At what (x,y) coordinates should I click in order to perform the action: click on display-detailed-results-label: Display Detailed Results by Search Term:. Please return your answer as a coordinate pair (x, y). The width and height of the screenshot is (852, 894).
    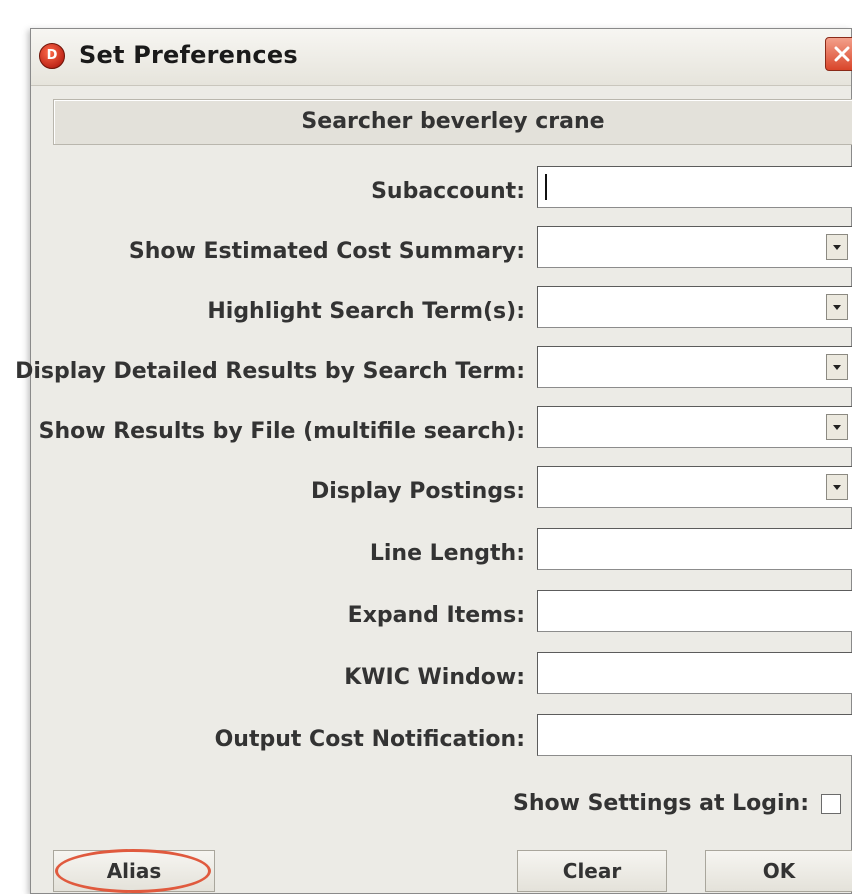
    Looking at the image, I should click on (270, 371).